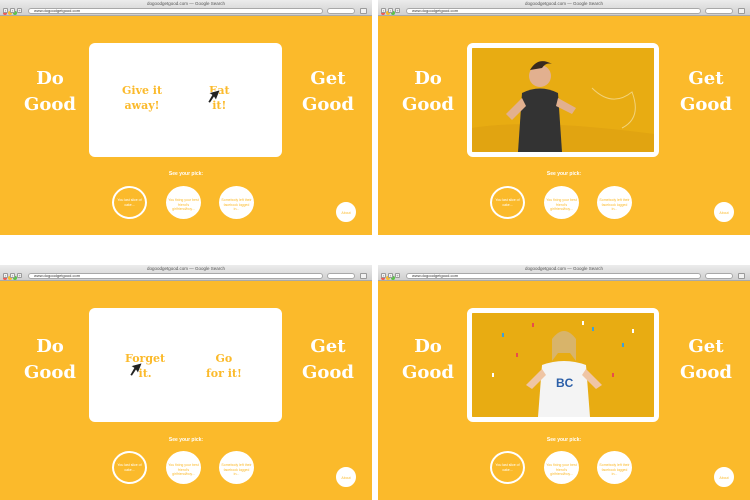  I want to click on svg-text: BC, so click(565, 383).